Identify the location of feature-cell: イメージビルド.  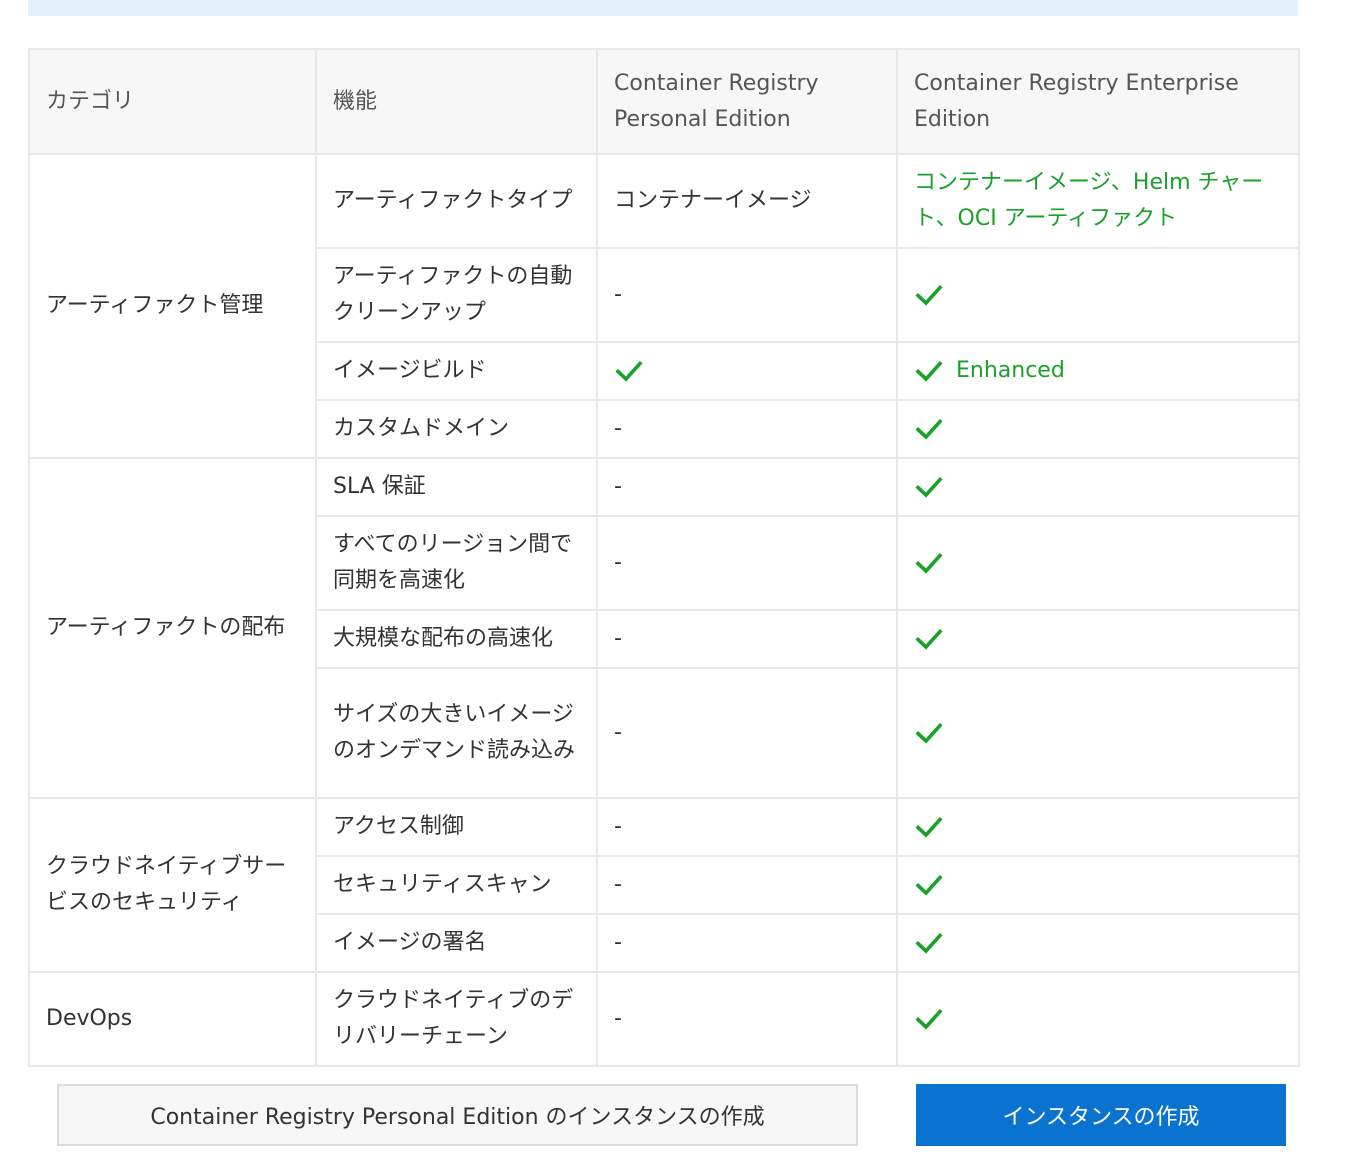
(456, 371).